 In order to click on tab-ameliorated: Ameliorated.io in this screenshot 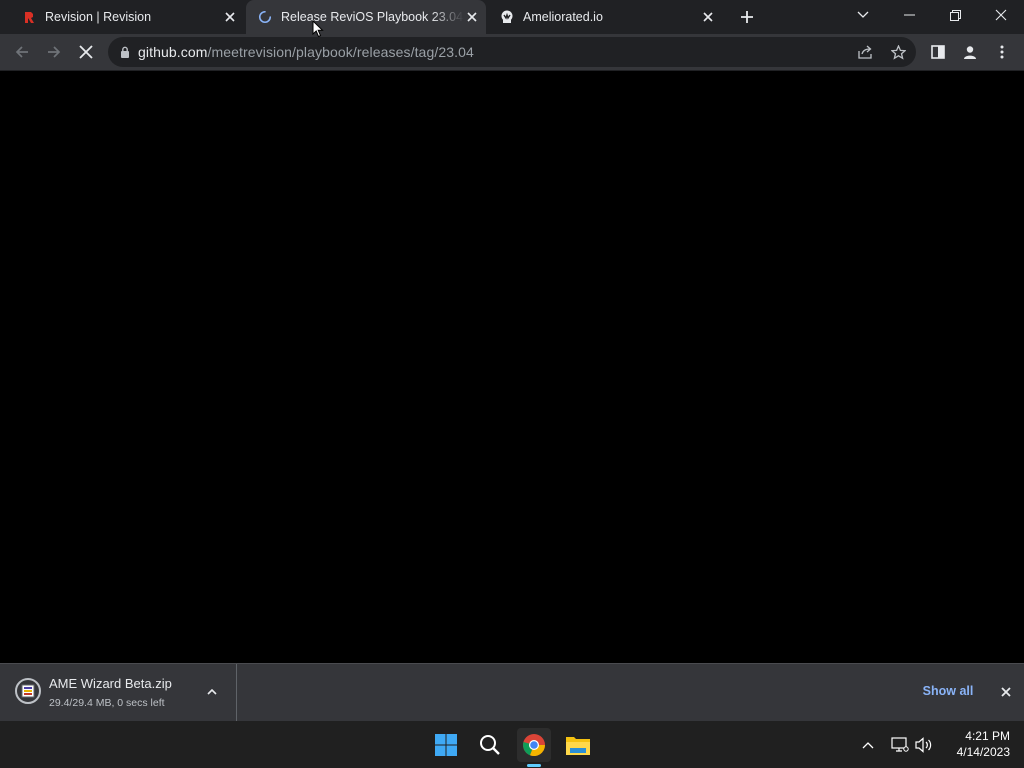, I will do `click(605, 17)`.